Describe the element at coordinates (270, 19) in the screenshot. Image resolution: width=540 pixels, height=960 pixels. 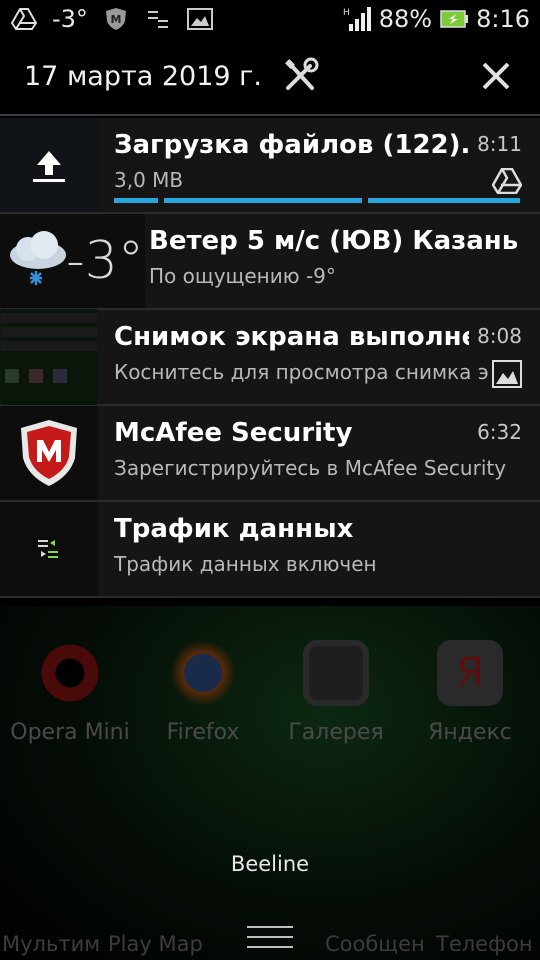
I see `status-bar: -3° M H 88% 8:16` at that location.